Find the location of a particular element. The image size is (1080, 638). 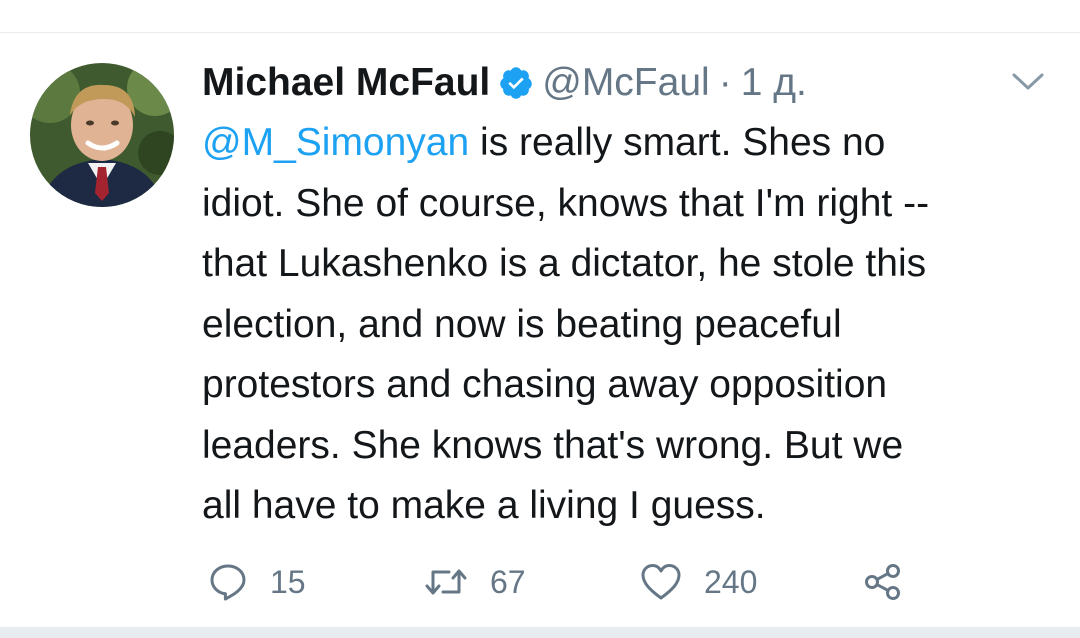

retweet-icon is located at coordinates (446, 582).